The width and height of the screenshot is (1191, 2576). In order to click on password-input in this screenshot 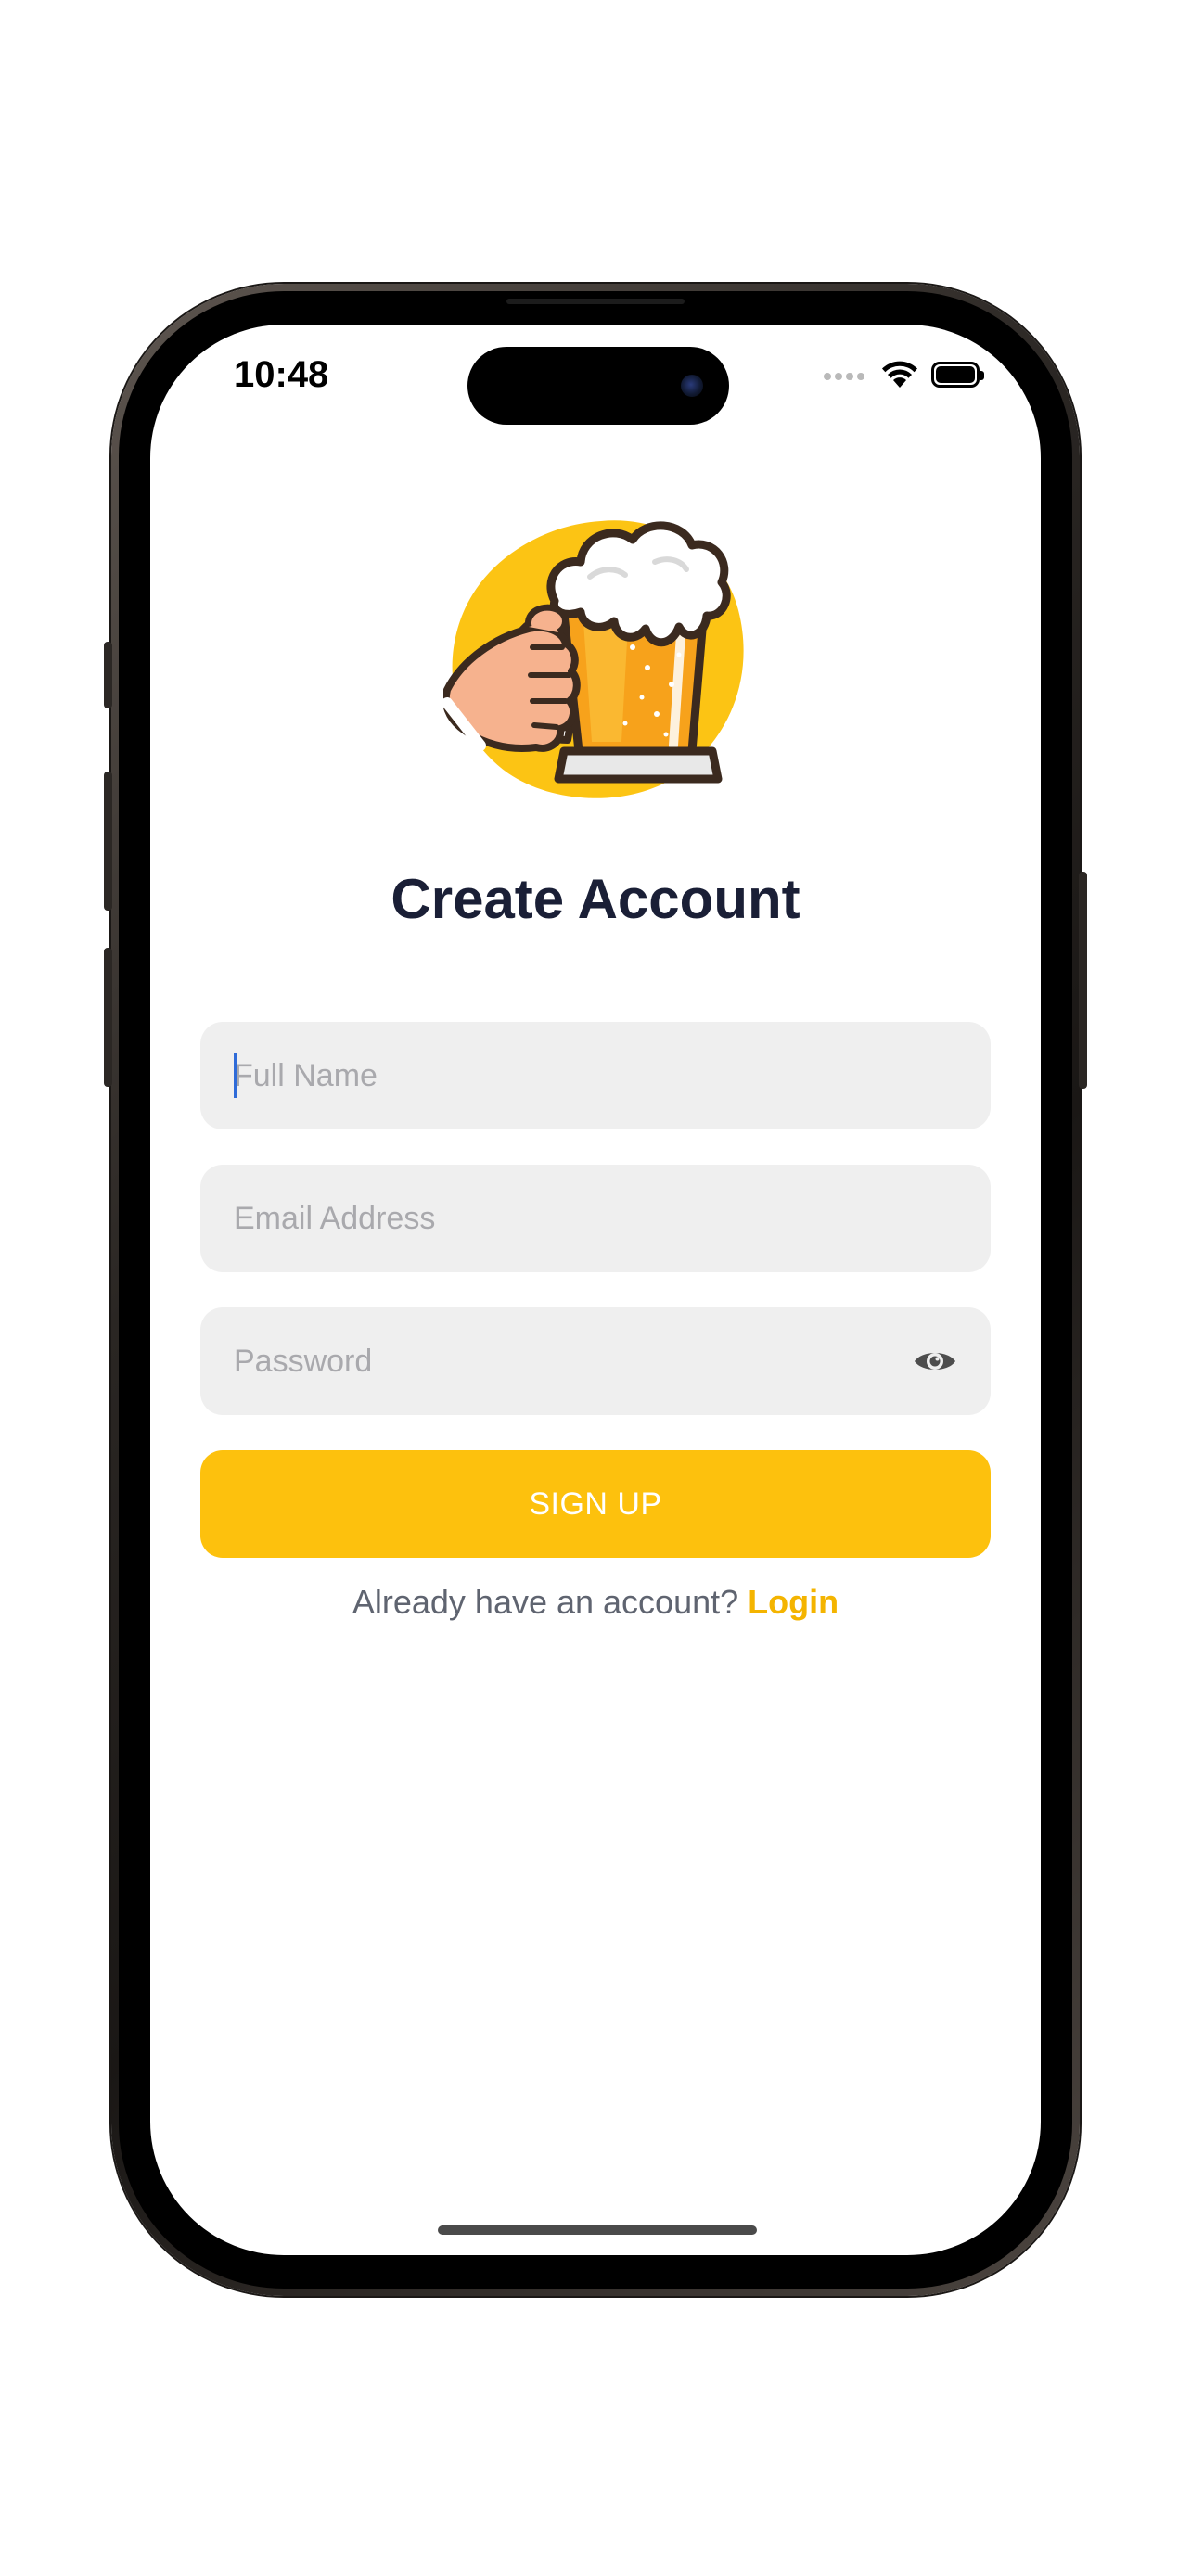, I will do `click(568, 1361)`.